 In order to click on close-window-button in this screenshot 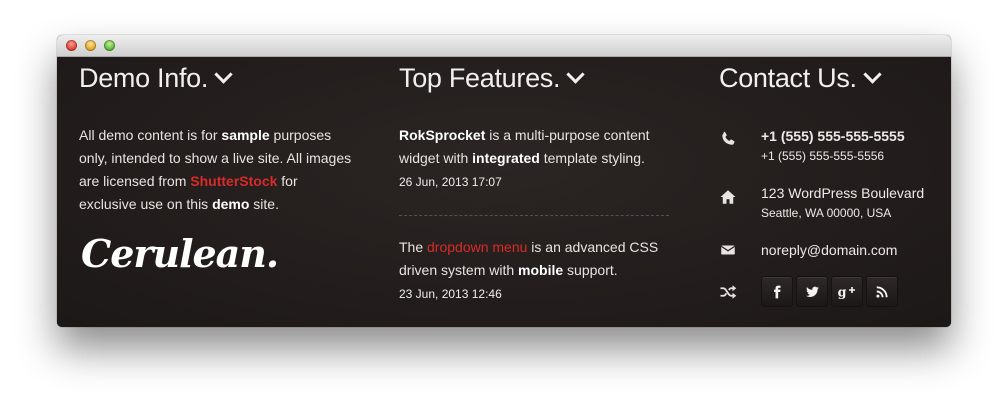, I will do `click(71, 45)`.